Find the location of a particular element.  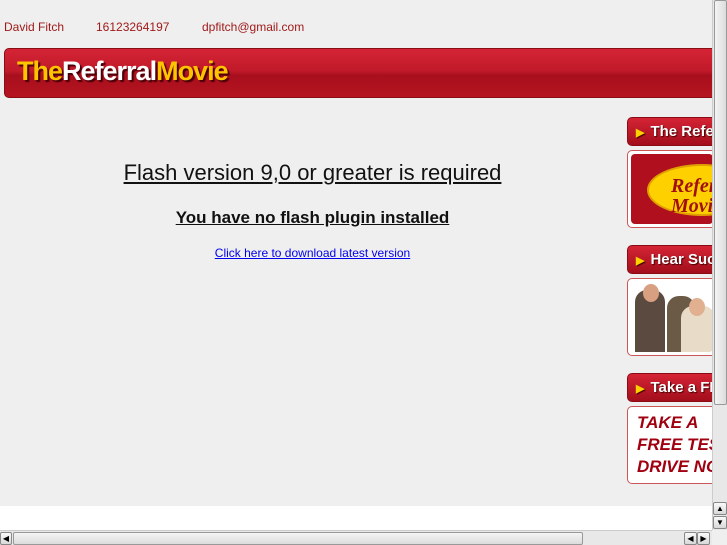

vertical-scrollbar: ▲ ▼ is located at coordinates (719, 265).